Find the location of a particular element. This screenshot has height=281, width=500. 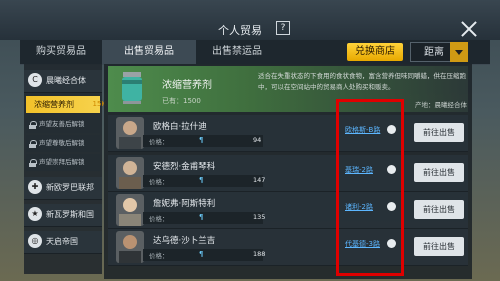

sidebar-item-label: 声望崇拜后解锁 is located at coordinates (62, 162).